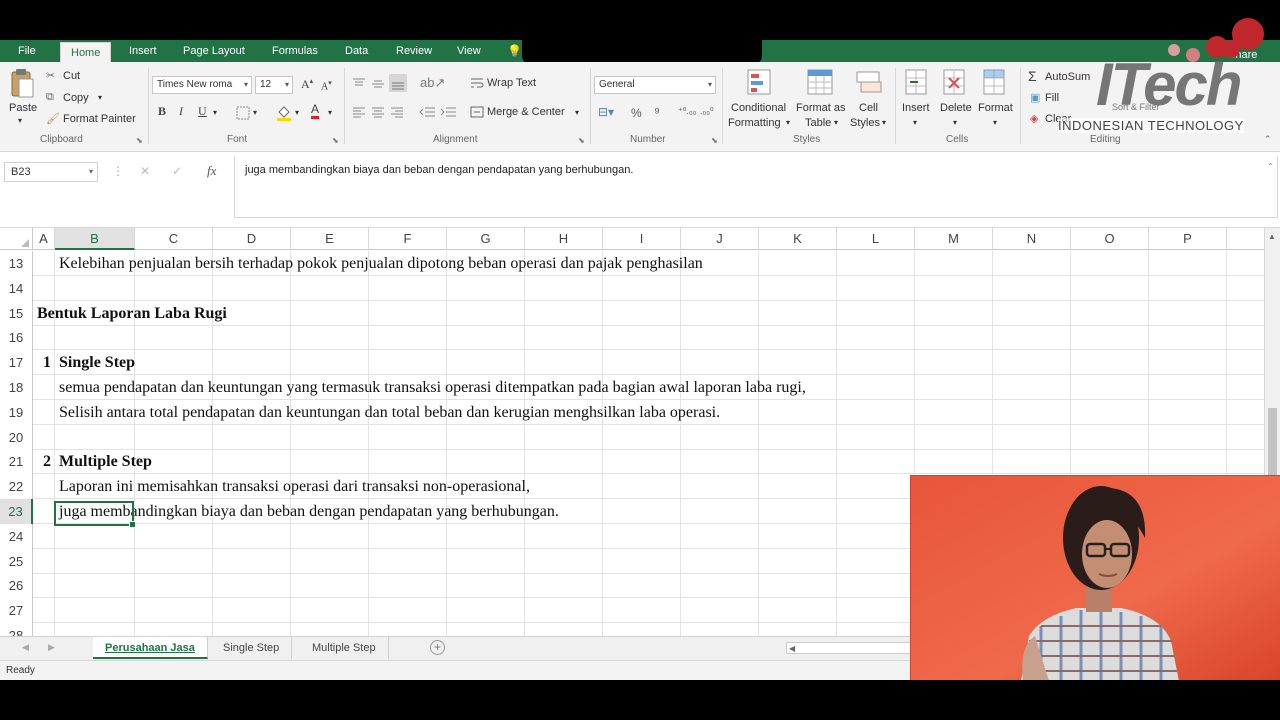 Image resolution: width=1280 pixels, height=720 pixels. I want to click on column-header-m: M, so click(954, 239).